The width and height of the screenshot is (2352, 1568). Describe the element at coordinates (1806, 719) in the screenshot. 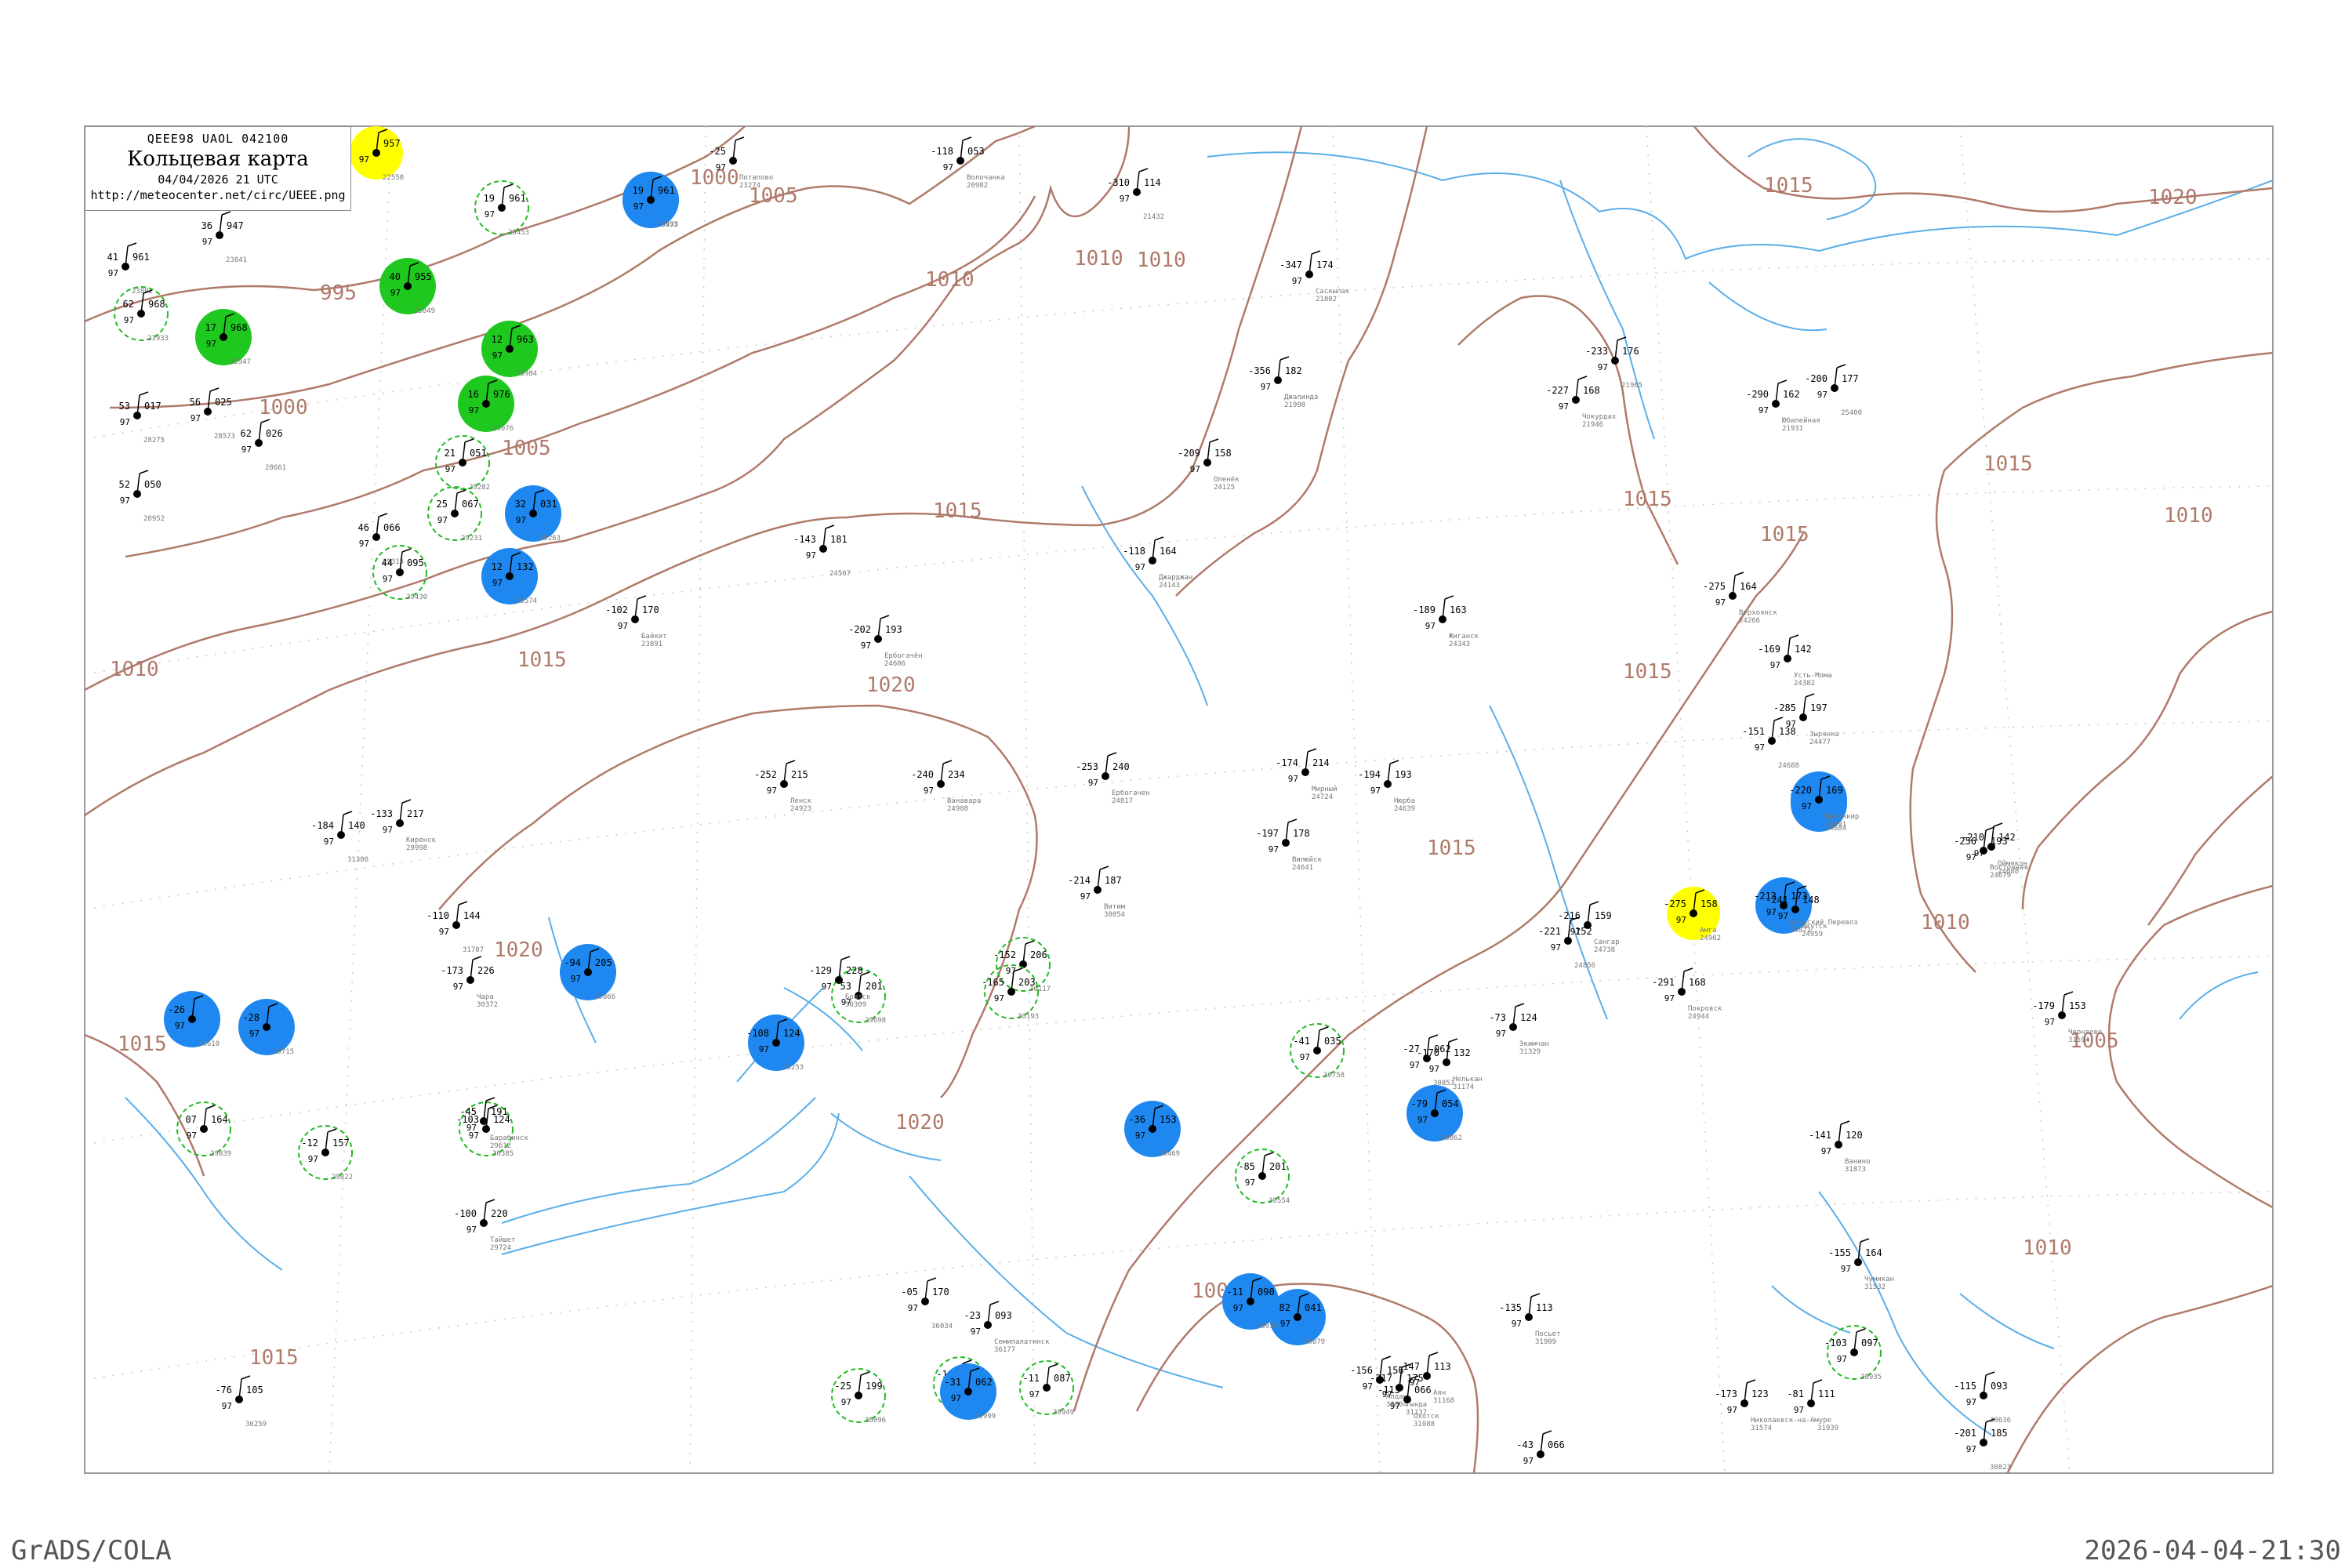

I see `station-plot: -285 19797Зырянка24477` at that location.